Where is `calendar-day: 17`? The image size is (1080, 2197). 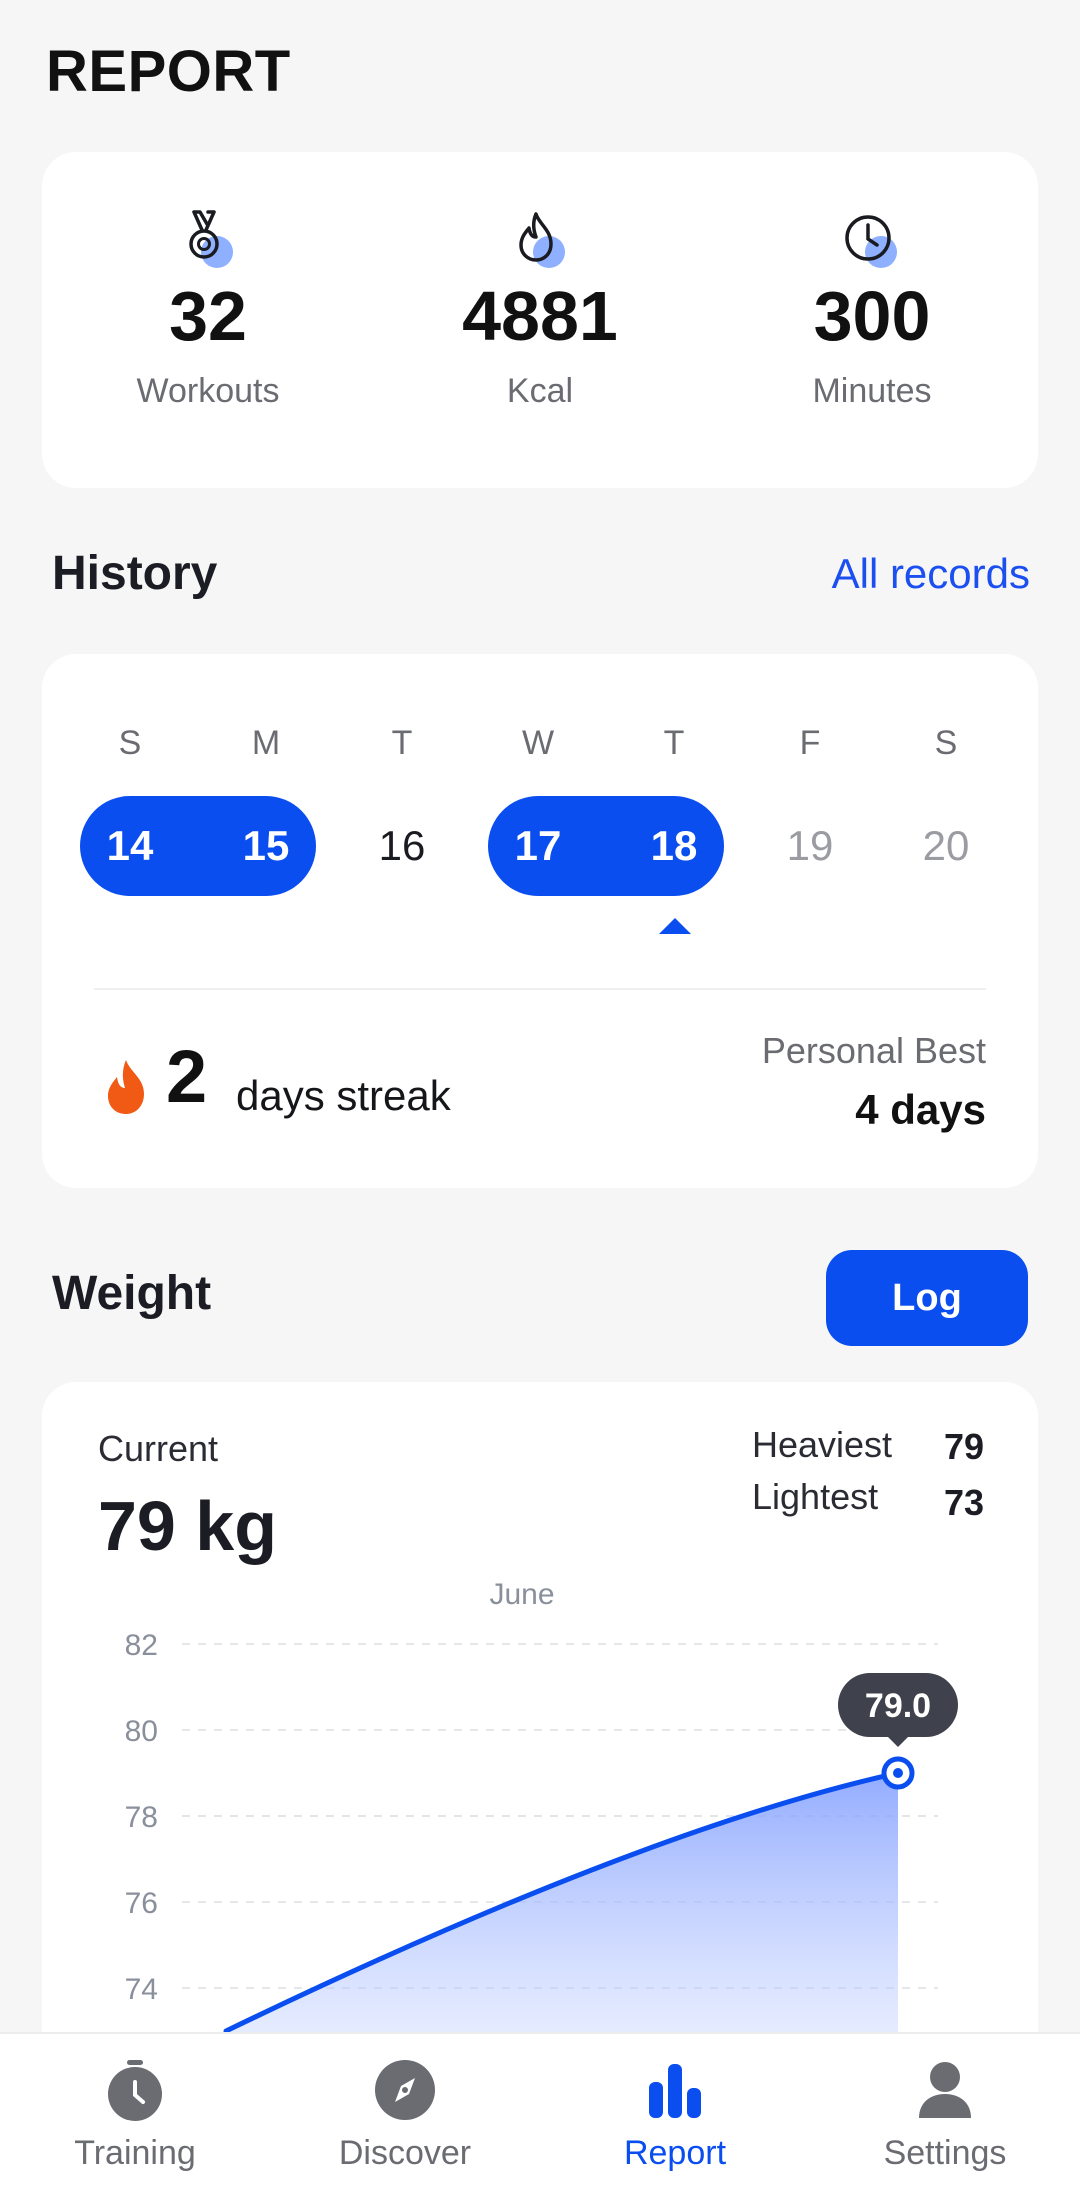
calendar-day: 17 is located at coordinates (538, 846).